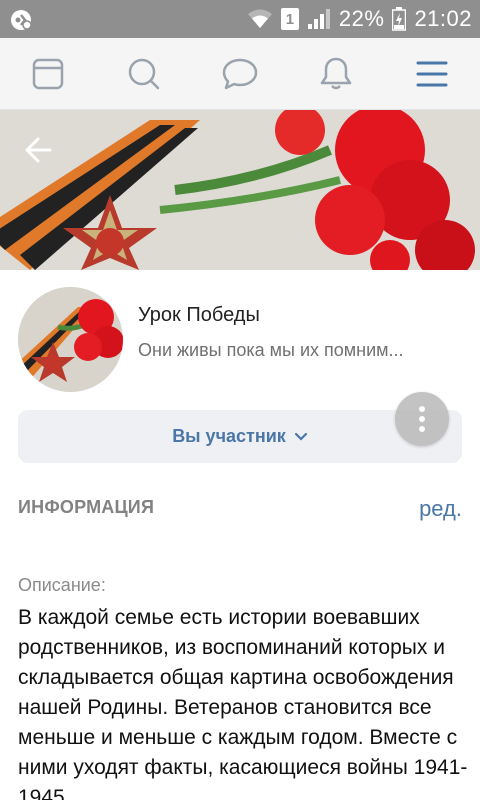 This screenshot has height=800, width=480. Describe the element at coordinates (62, 585) in the screenshot. I see `description-label: Описание:` at that location.